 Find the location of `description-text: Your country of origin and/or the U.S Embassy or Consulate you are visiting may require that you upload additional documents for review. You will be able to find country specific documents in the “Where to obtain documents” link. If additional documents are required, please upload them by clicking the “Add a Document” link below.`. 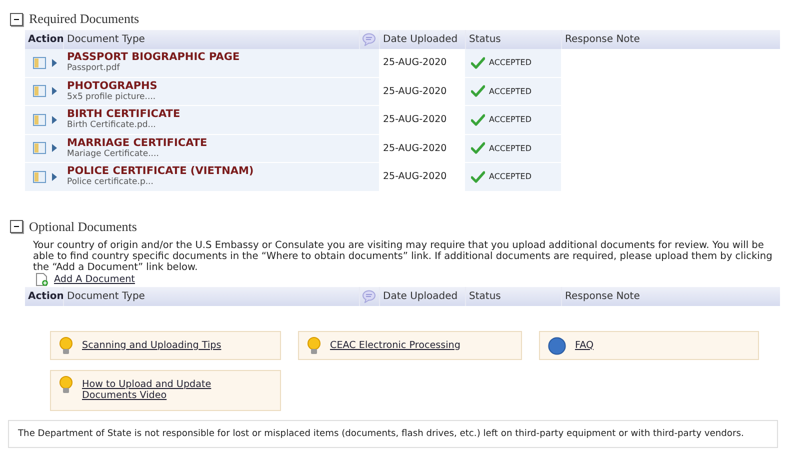

description-text: Your country of origin and/or the U.S Embassy or Consulate you are visiting may require that you upload additional documents for review. You will be able to find country specific documents in the “Where to obtain documents” link. If additional documents are required, please upload them by clicking the “Add a Document” link below. is located at coordinates (403, 256).